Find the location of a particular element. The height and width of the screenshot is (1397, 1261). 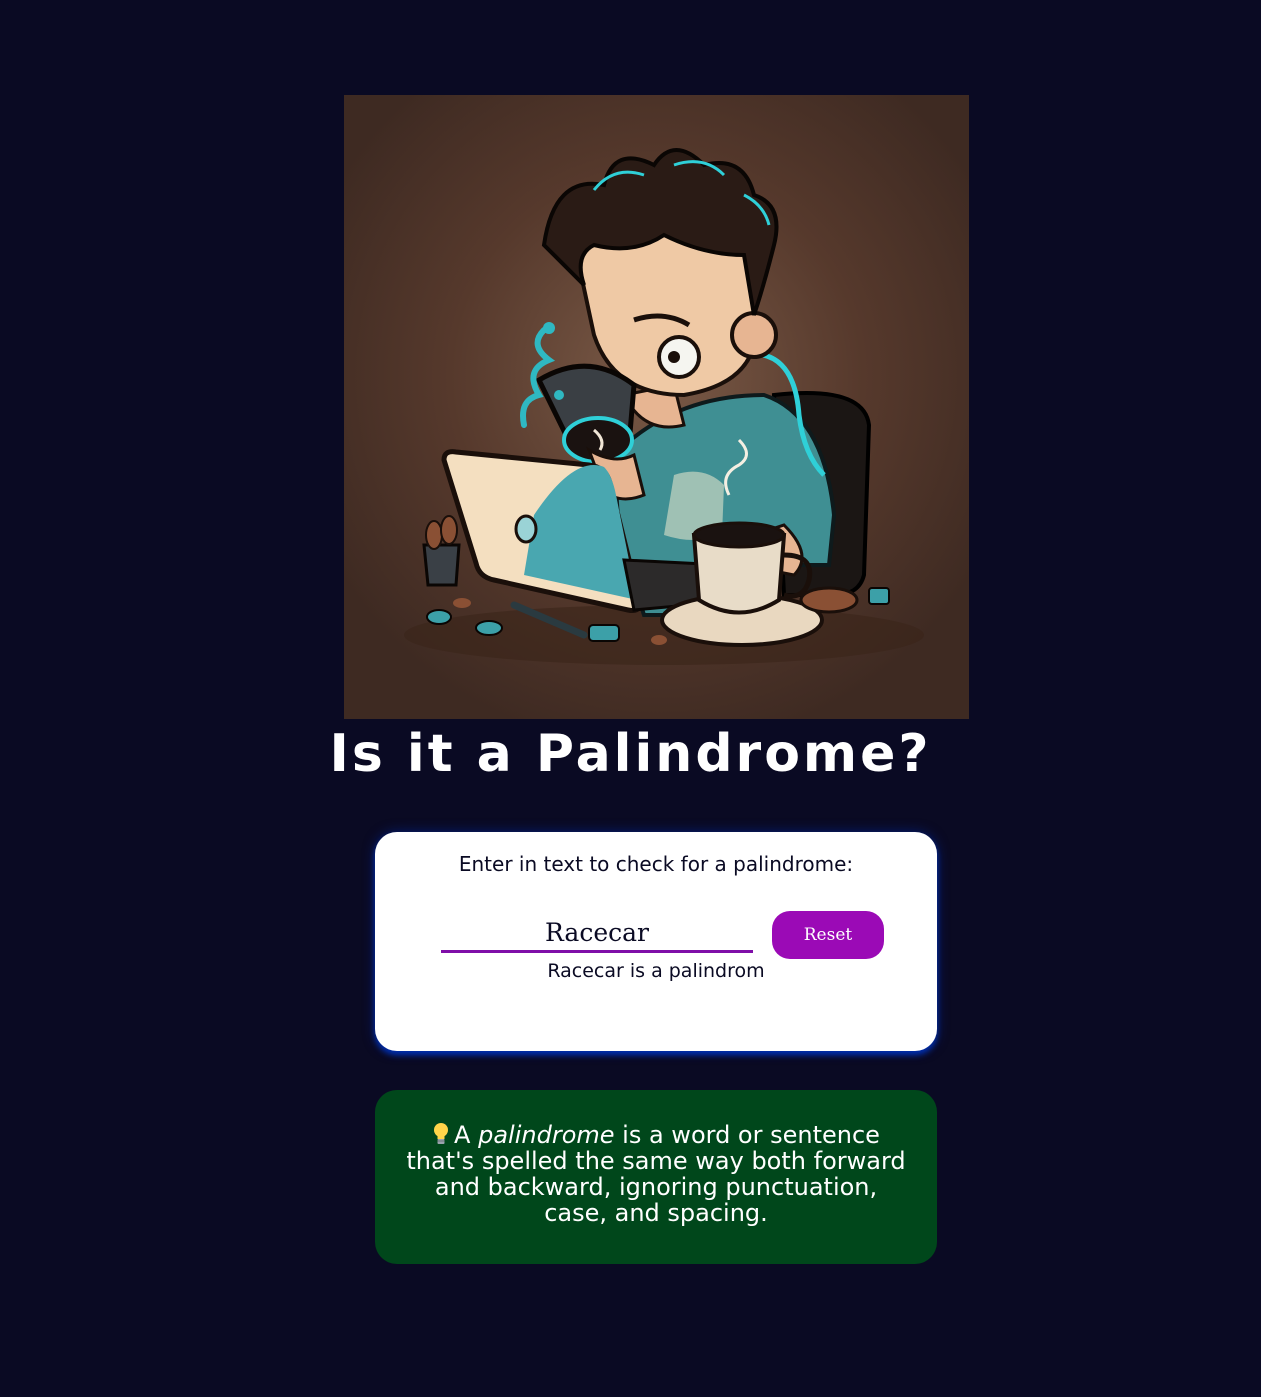

input-label: Enter in text to check for a palindrome: is located at coordinates (656, 864).